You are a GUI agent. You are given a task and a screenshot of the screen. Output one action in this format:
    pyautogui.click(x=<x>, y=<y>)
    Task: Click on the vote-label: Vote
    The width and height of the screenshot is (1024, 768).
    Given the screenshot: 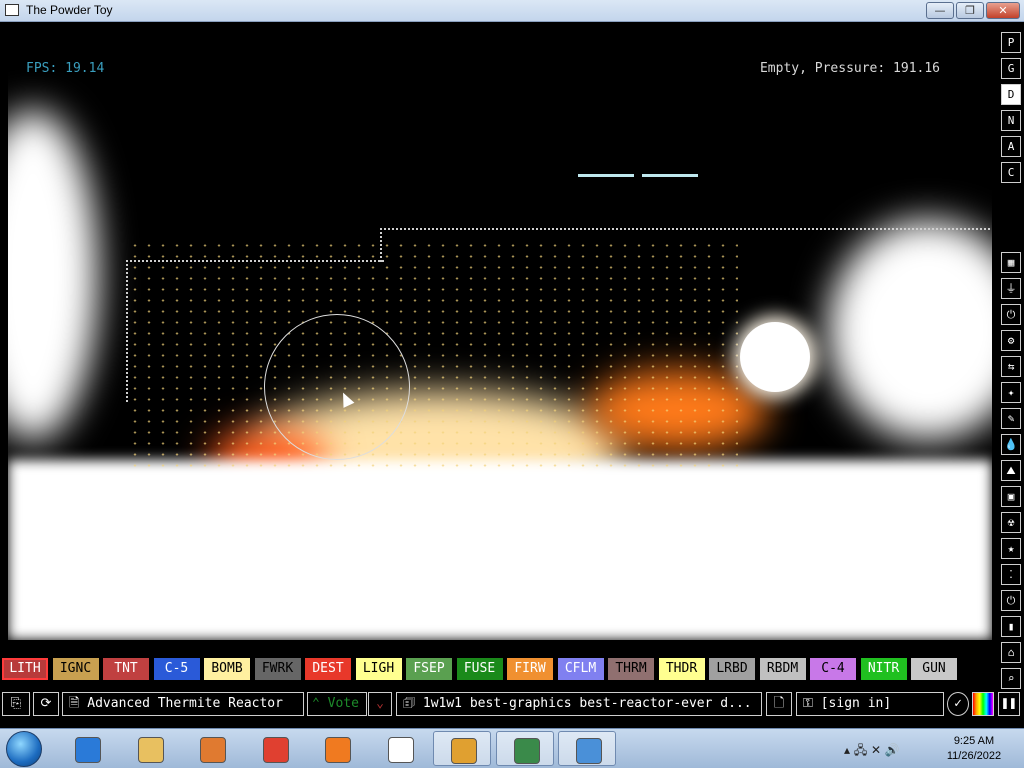 What is the action you would take?
    pyautogui.click(x=343, y=703)
    